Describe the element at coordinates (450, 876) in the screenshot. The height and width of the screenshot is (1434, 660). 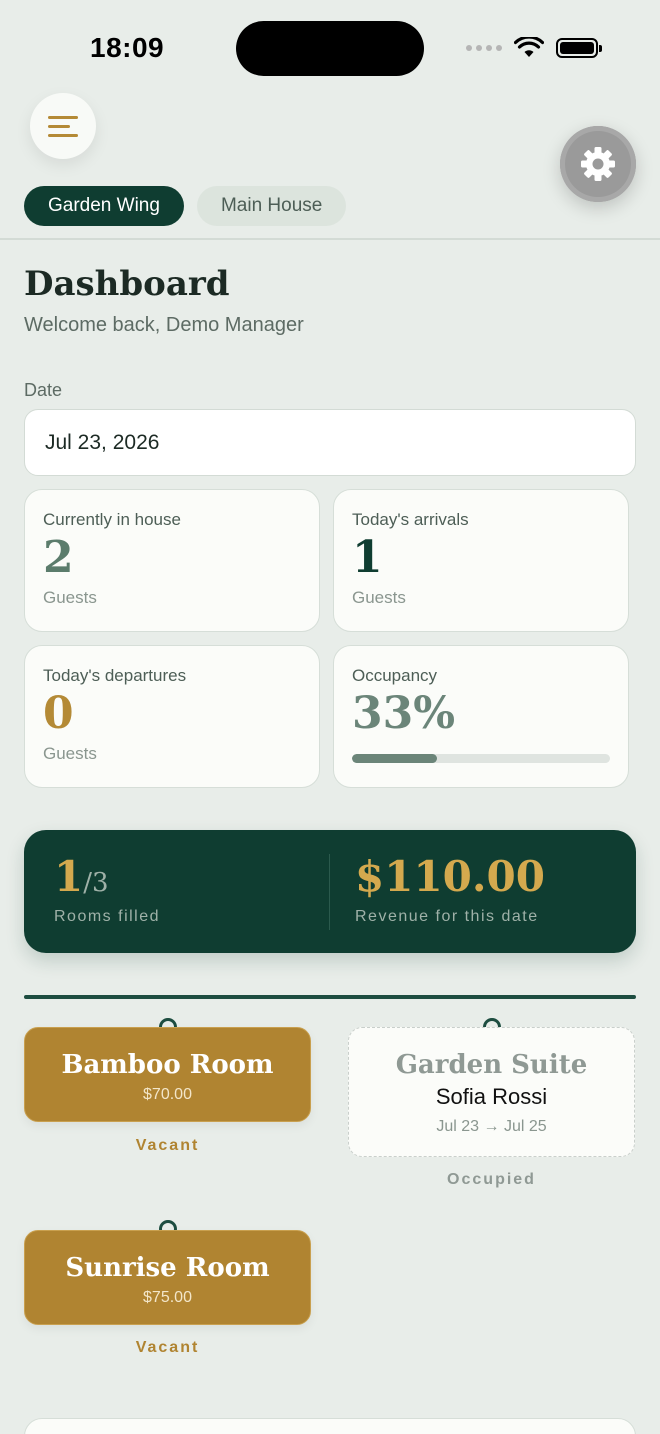
I see `revenue-amount: $110.00` at that location.